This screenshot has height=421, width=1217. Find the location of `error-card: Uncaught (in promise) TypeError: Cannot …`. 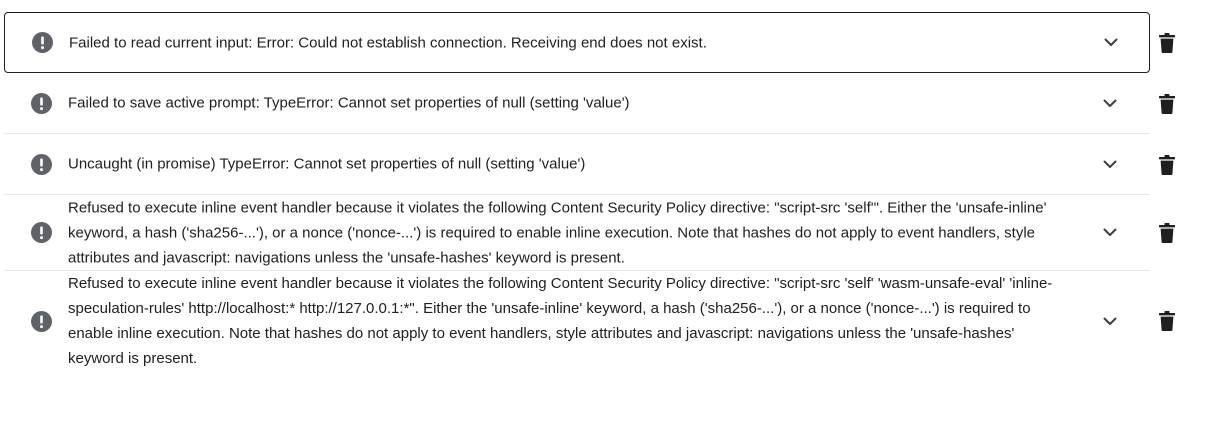

error-card: Uncaught (in promise) TypeError: Cannot … is located at coordinates (577, 164).